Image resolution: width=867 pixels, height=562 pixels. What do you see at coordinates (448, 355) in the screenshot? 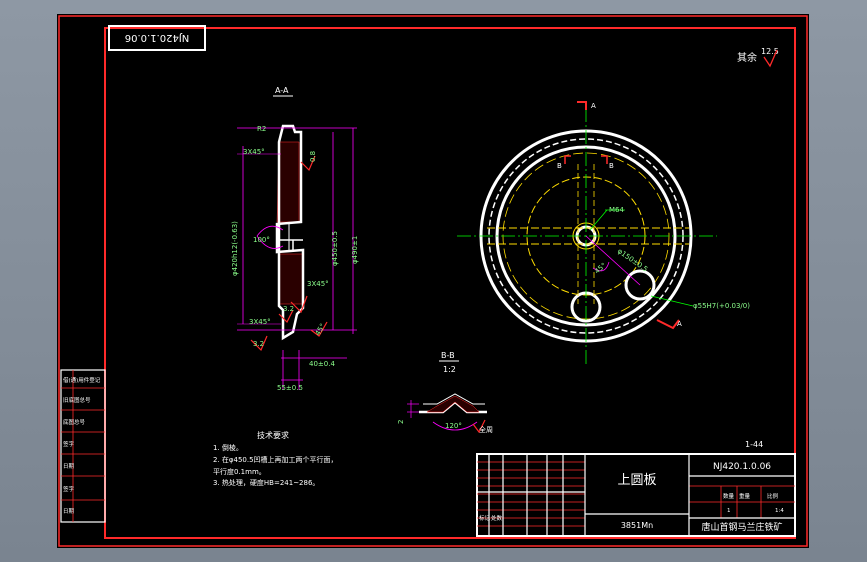
I see `section-bb-label: B-B` at bounding box center [448, 355].